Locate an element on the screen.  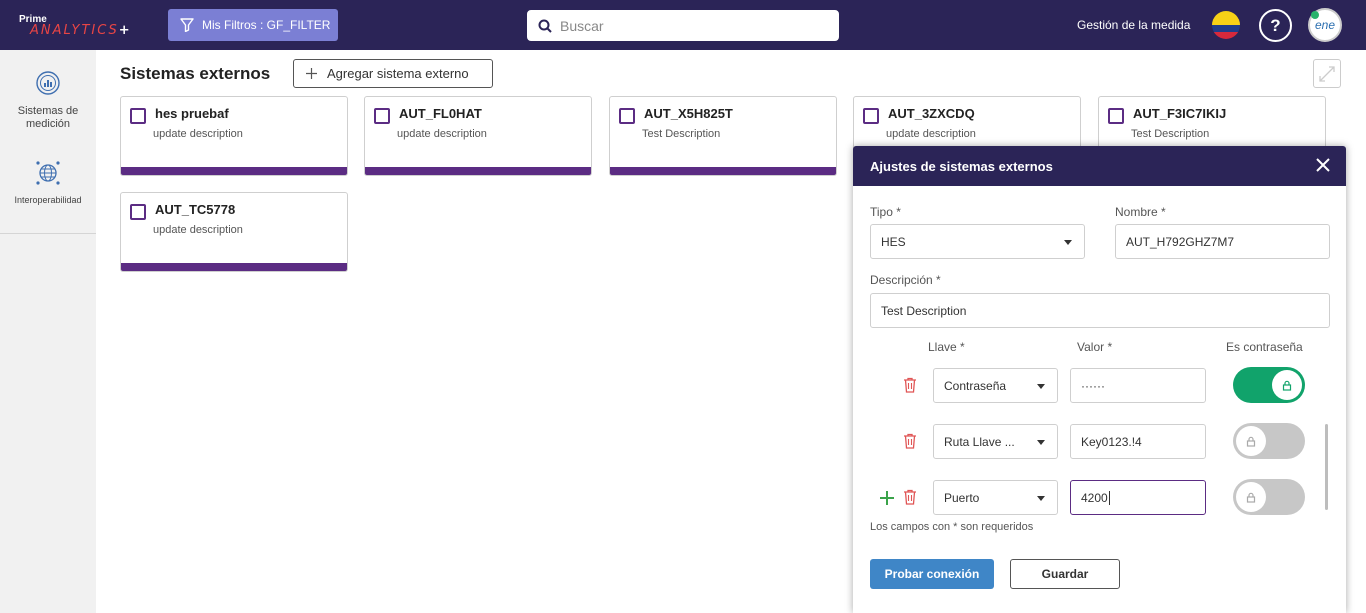
app-logo: Prime ANALYTICS+ is located at coordinates (88, 25).